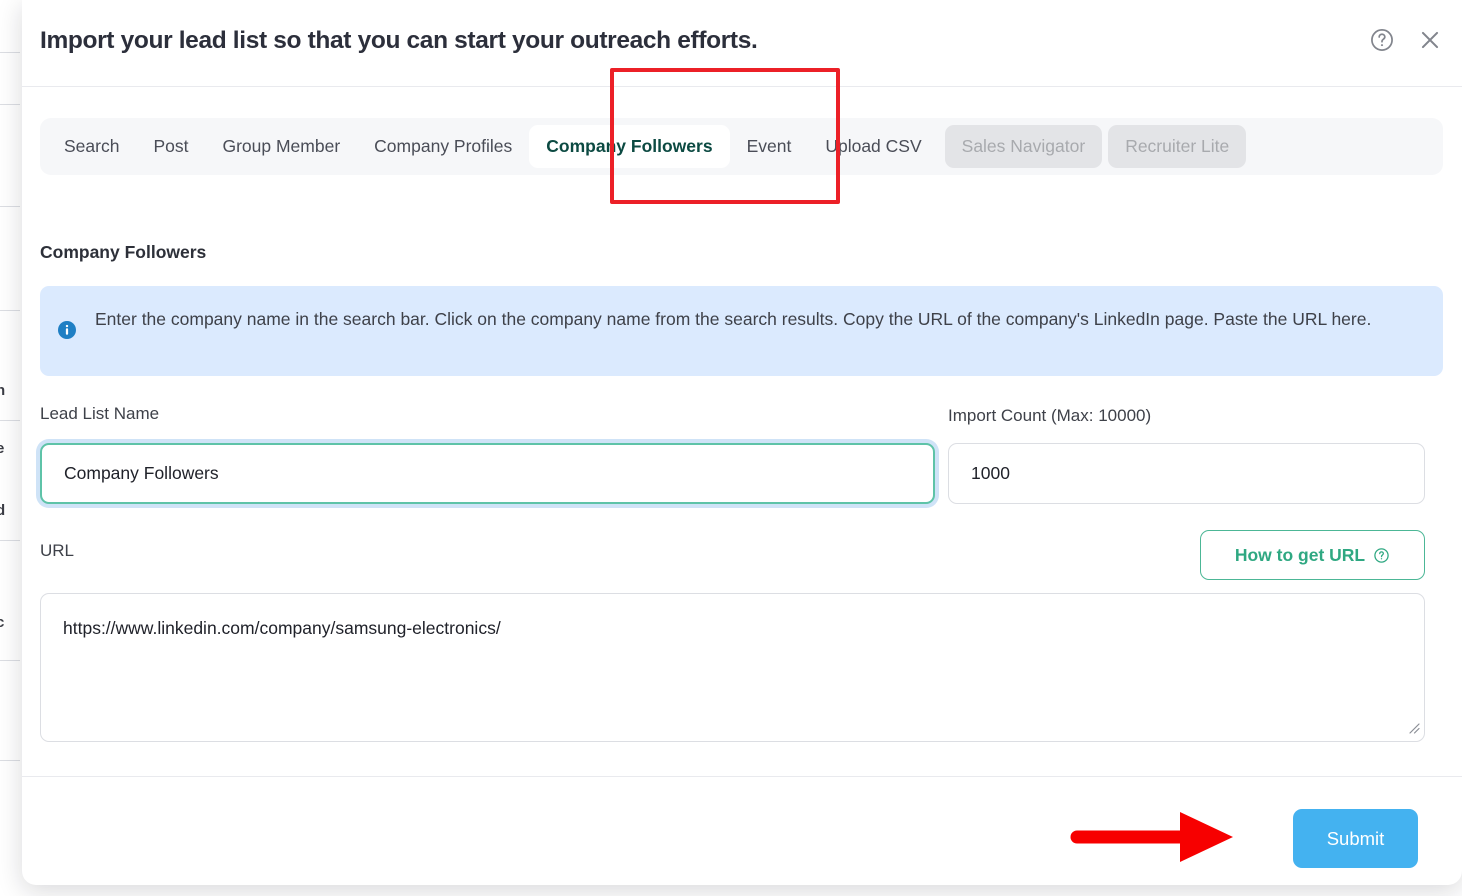  What do you see at coordinates (2, 448) in the screenshot?
I see `background-text-fragment: e` at bounding box center [2, 448].